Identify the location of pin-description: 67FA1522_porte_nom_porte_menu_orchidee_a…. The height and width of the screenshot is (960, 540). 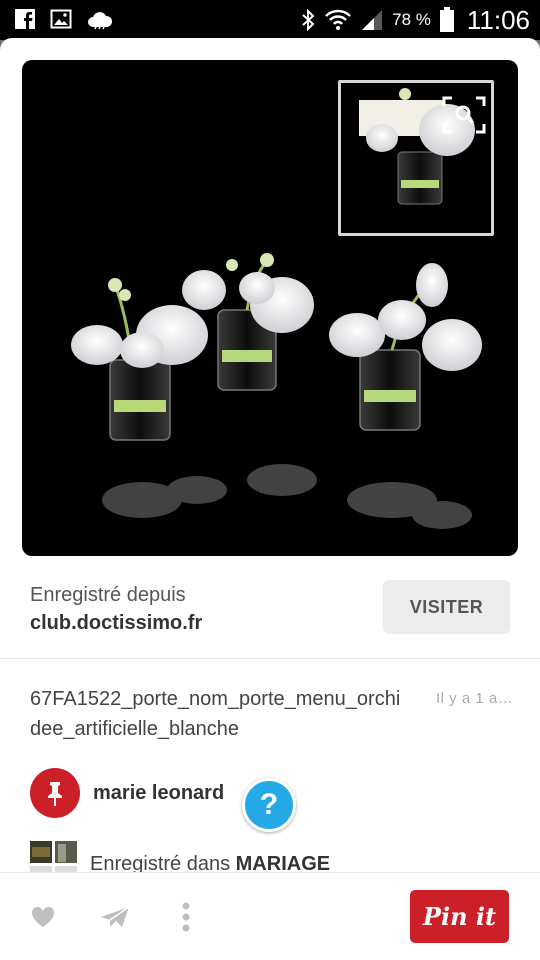
(215, 714).